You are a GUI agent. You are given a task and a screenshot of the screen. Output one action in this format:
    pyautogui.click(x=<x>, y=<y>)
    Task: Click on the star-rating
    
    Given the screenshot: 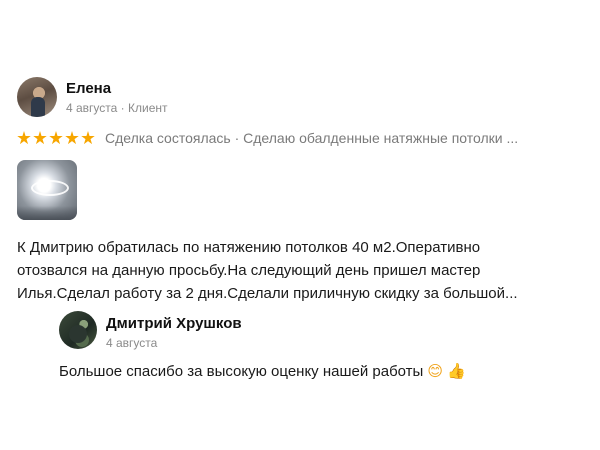 What is the action you would take?
    pyautogui.click(x=57, y=138)
    